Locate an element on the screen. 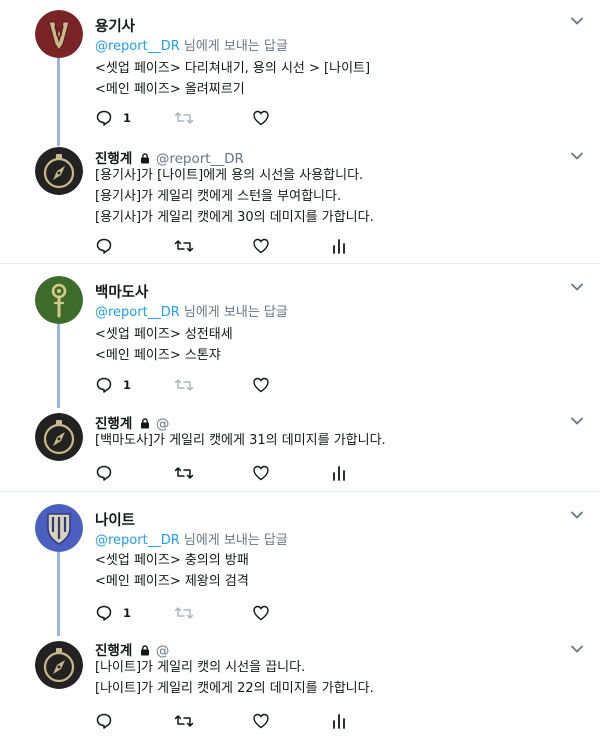 The width and height of the screenshot is (600, 740). tweet-text: [백마도사]가 게일리 캣에게 31의 데미지를 가합니다. is located at coordinates (240, 440).